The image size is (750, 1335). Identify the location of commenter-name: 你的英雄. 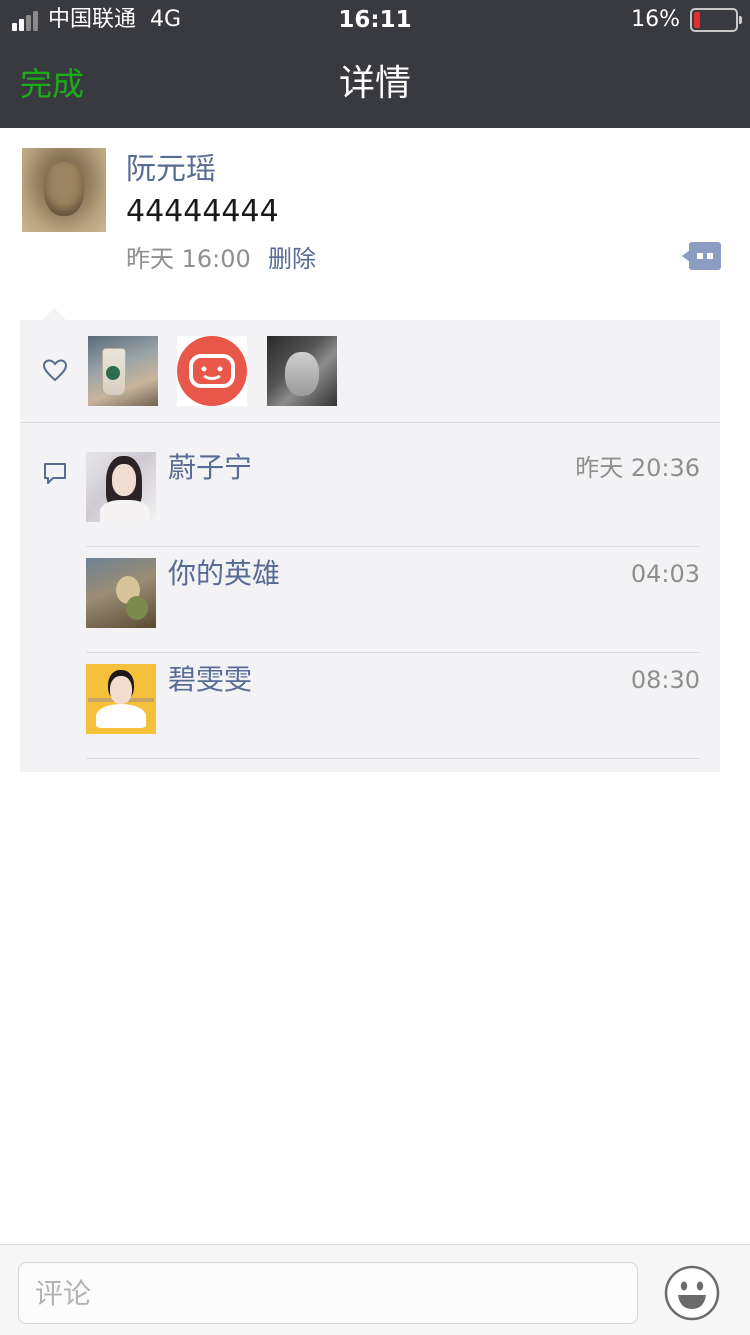
(224, 574).